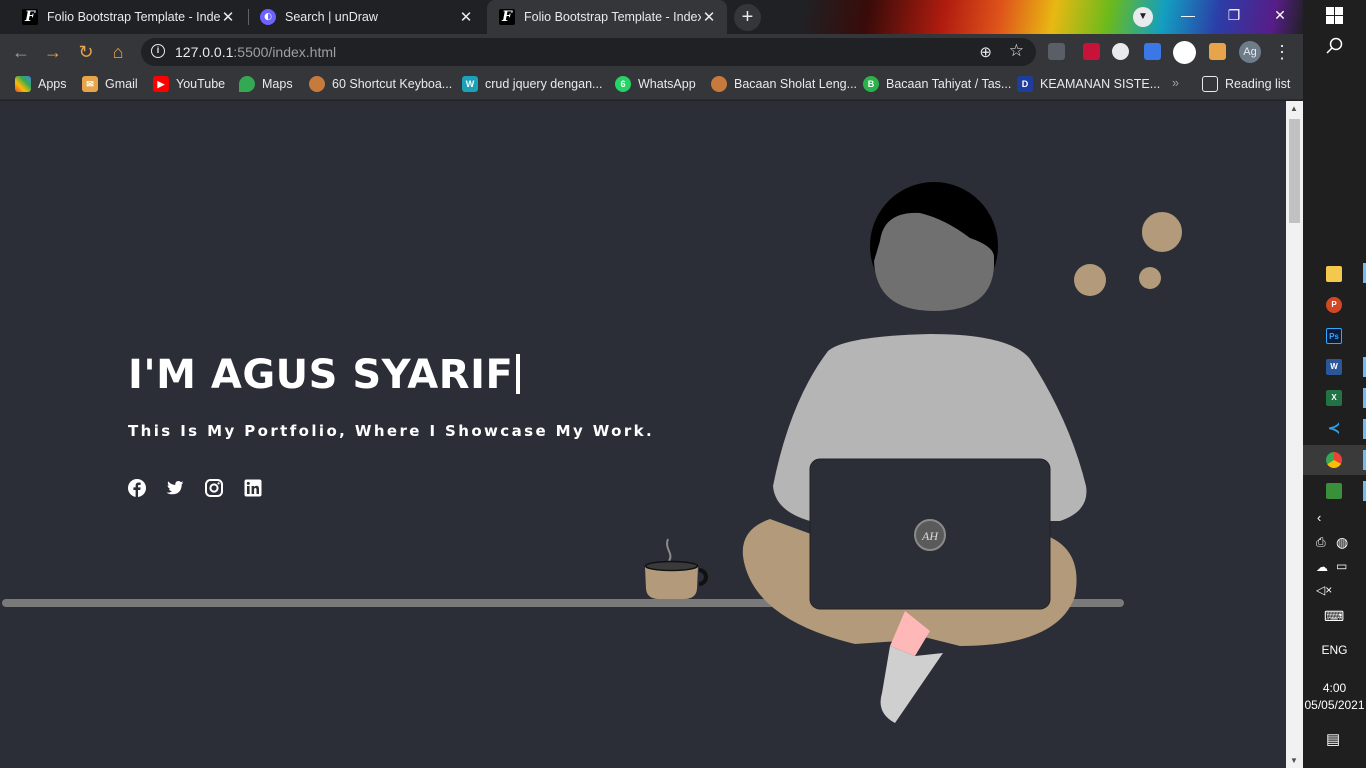 The height and width of the screenshot is (768, 1366). I want to click on tab-title: Folio Bootstrap Template - Index, so click(612, 17).